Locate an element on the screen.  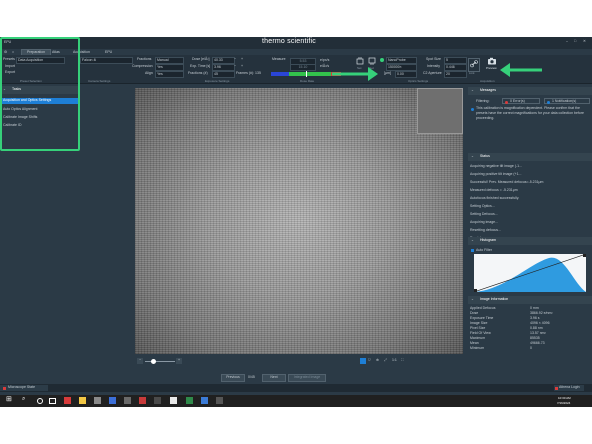
histogram-title: Histogram is located at coordinates (488, 240).